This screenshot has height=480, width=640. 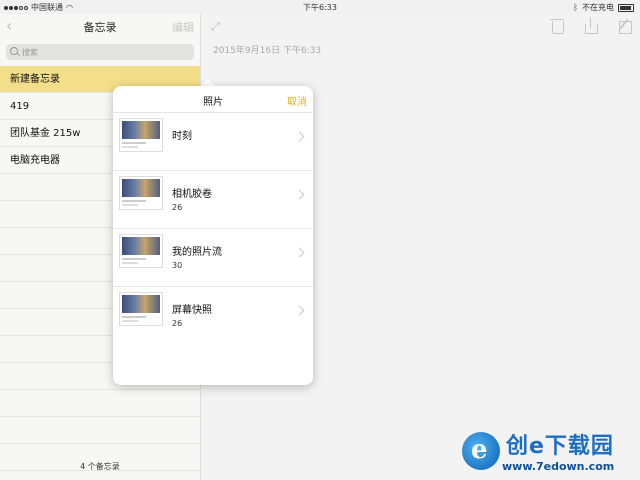 I want to click on album-row: 相机胶卷 26, so click(x=213, y=200).